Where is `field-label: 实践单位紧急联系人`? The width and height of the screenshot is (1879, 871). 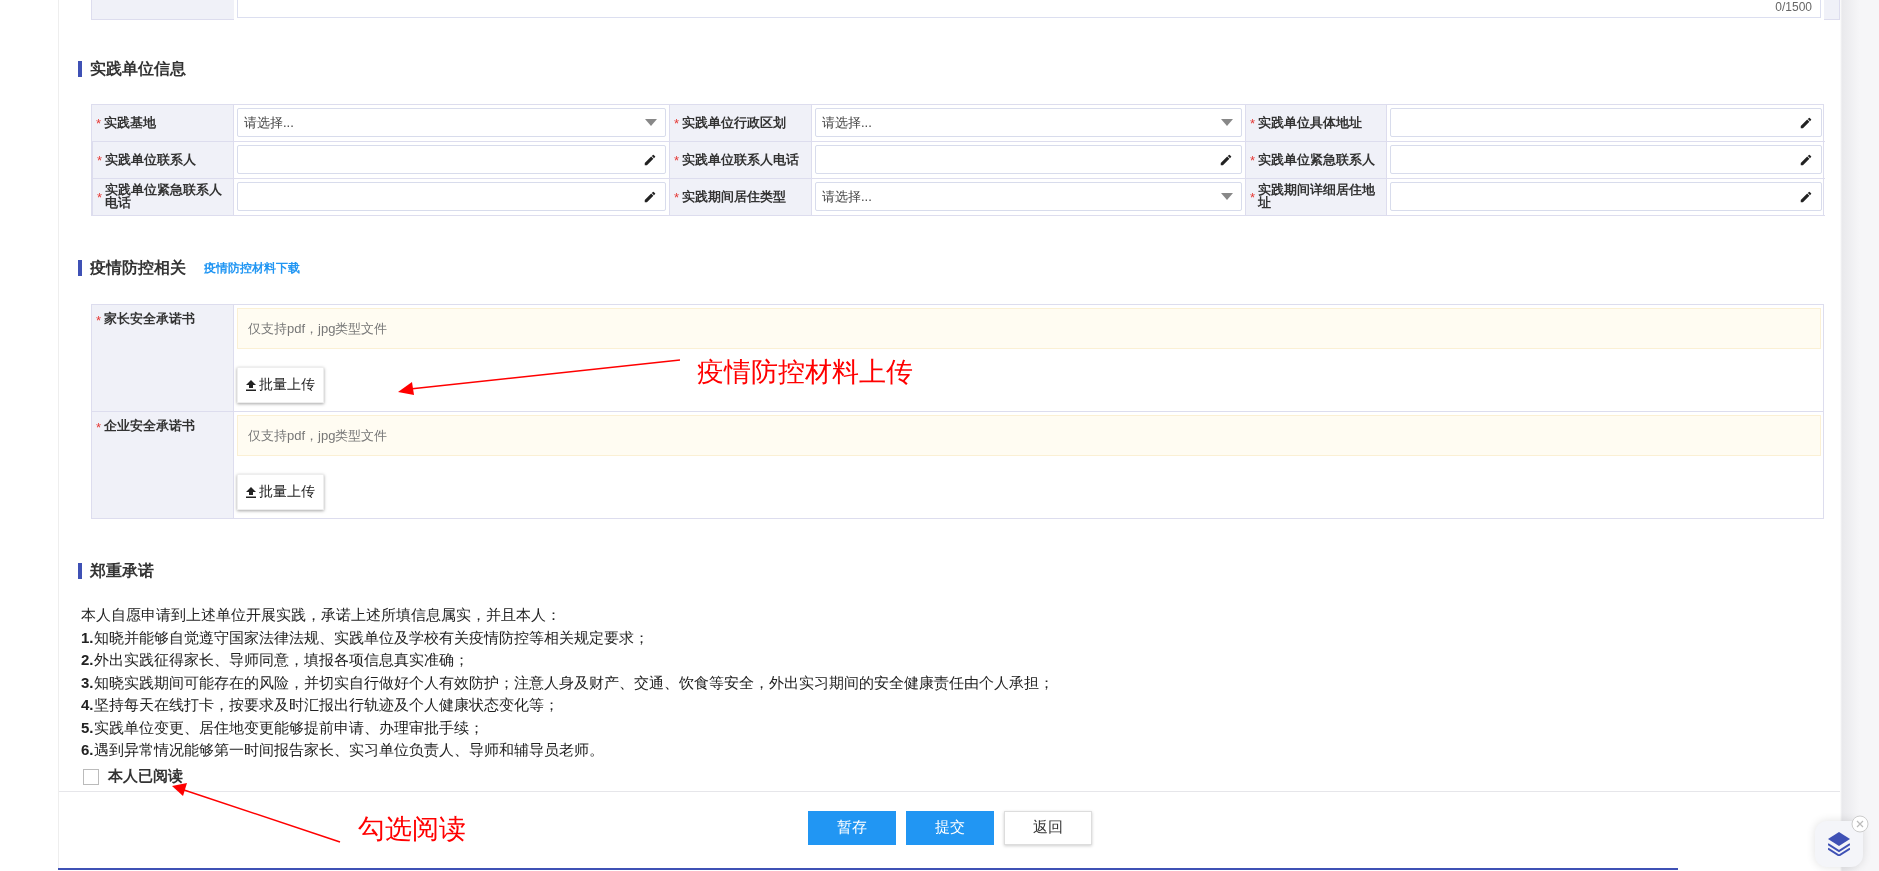 field-label: 实践单位紧急联系人 is located at coordinates (1317, 160).